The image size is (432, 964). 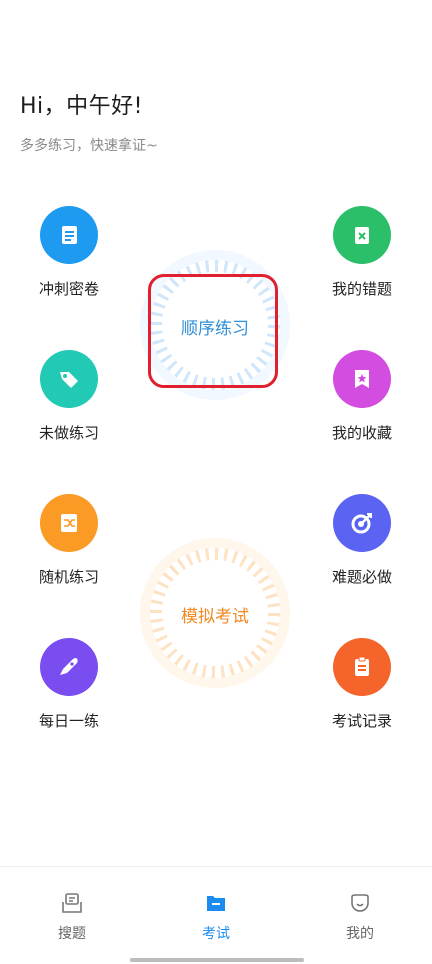 I want to click on document-icon, so click(x=69, y=235).